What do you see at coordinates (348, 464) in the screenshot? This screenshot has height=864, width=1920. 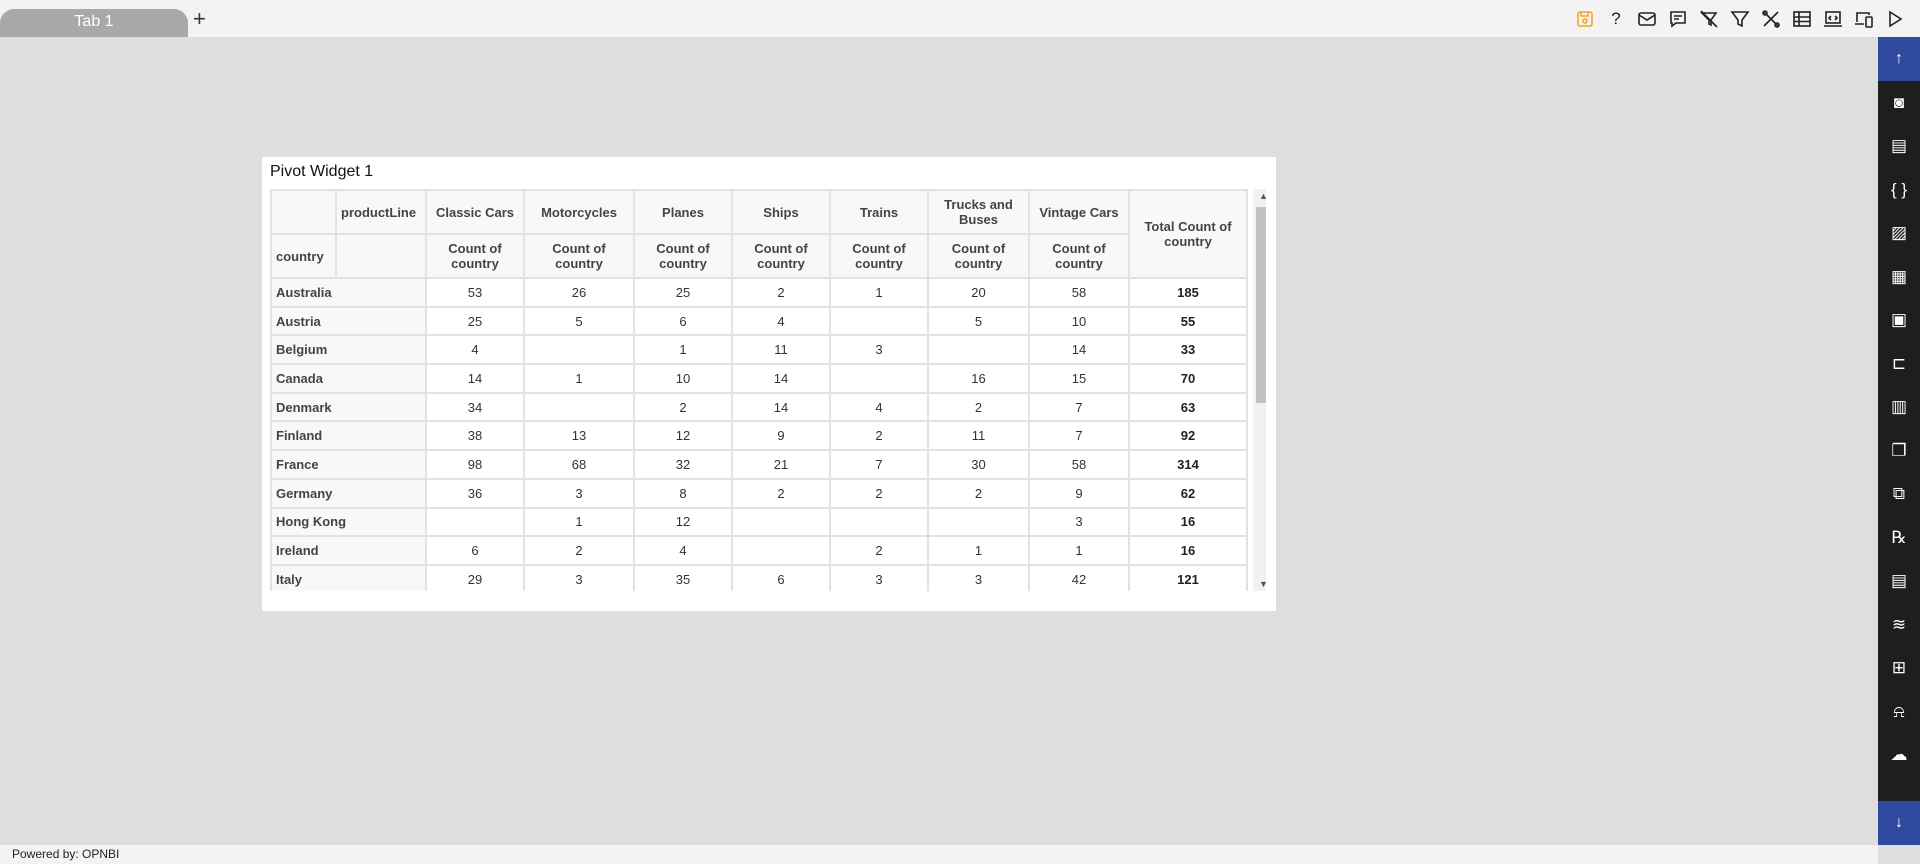 I see `row-label: France` at bounding box center [348, 464].